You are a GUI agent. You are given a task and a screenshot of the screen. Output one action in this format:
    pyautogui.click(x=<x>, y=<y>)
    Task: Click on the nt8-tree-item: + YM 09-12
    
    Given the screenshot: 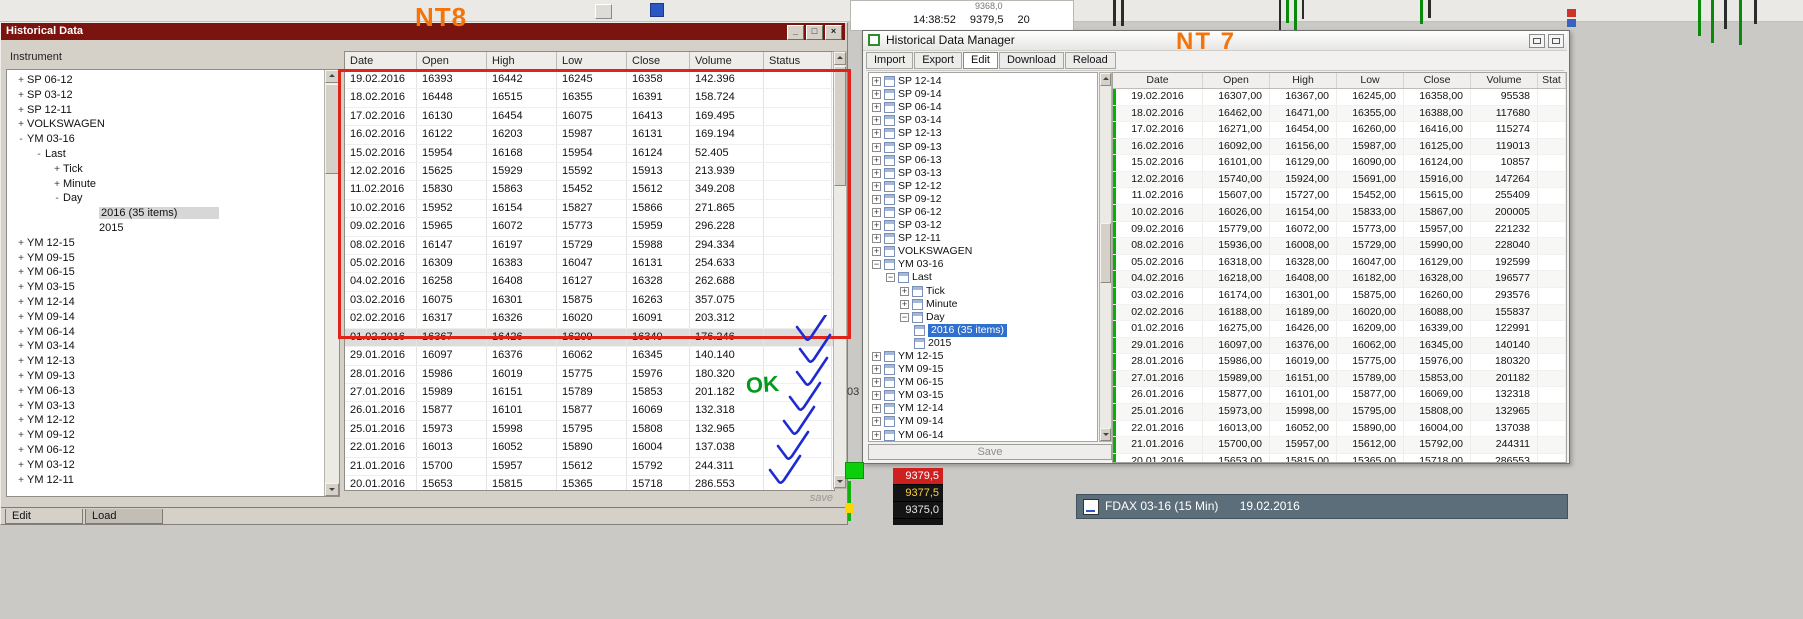 What is the action you would take?
    pyautogui.click(x=166, y=435)
    